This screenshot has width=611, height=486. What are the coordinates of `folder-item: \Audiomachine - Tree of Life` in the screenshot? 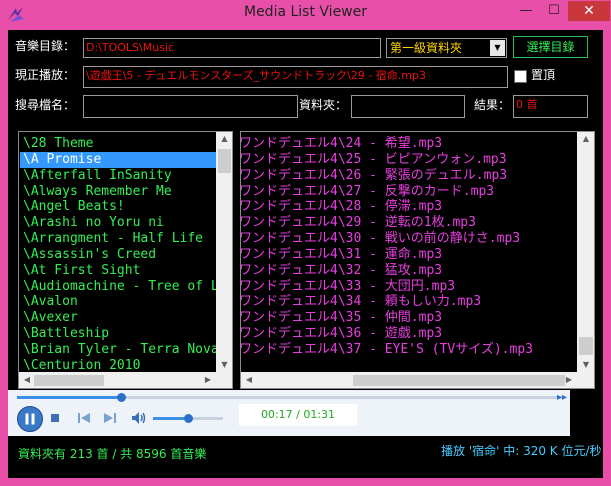 It's located at (126, 287).